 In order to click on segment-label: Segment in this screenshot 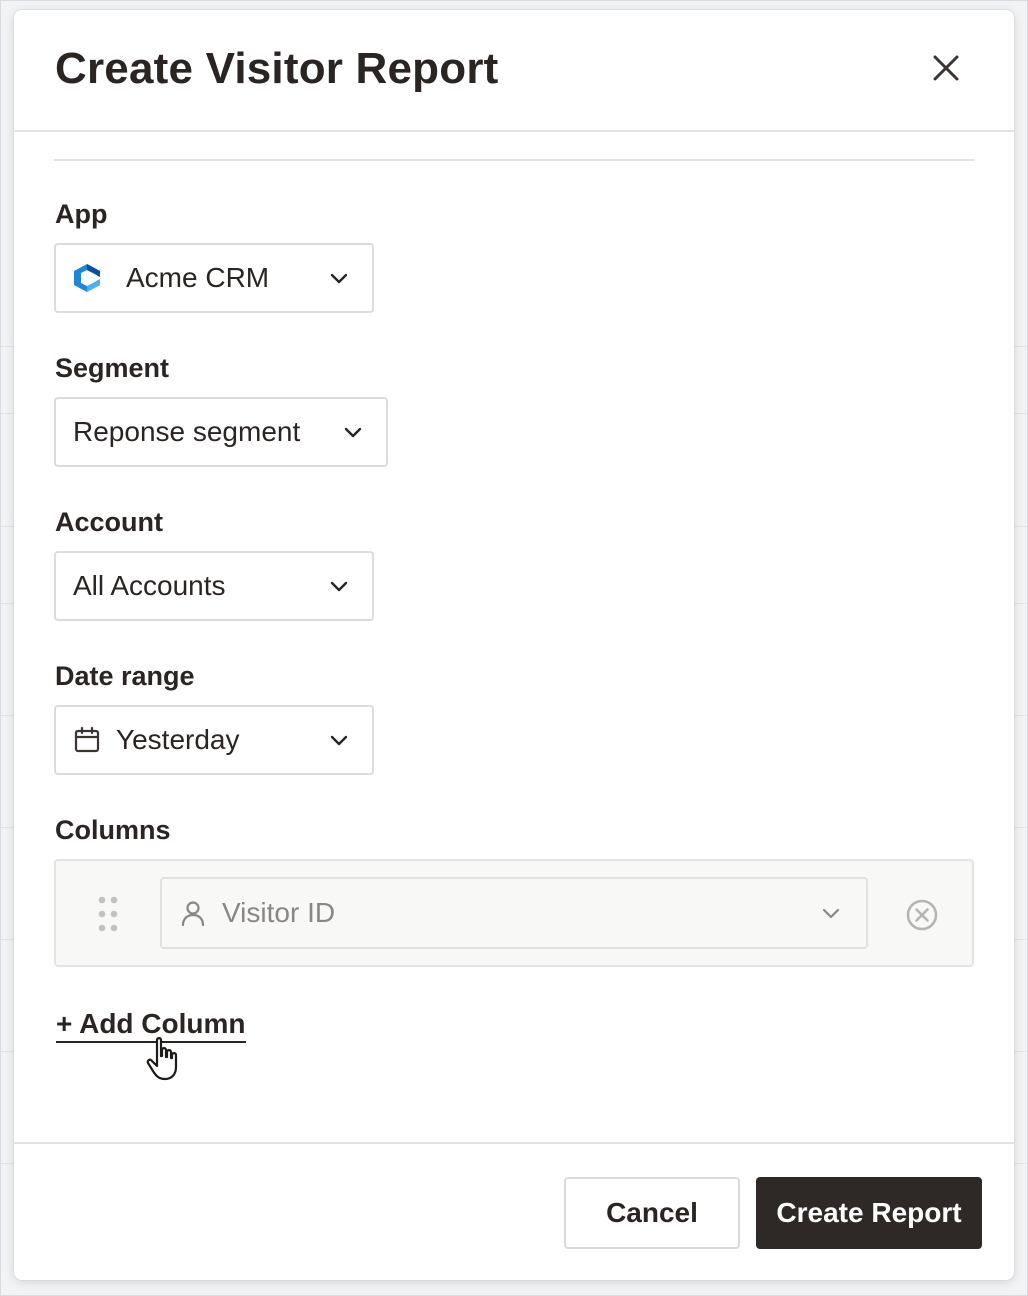, I will do `click(112, 368)`.